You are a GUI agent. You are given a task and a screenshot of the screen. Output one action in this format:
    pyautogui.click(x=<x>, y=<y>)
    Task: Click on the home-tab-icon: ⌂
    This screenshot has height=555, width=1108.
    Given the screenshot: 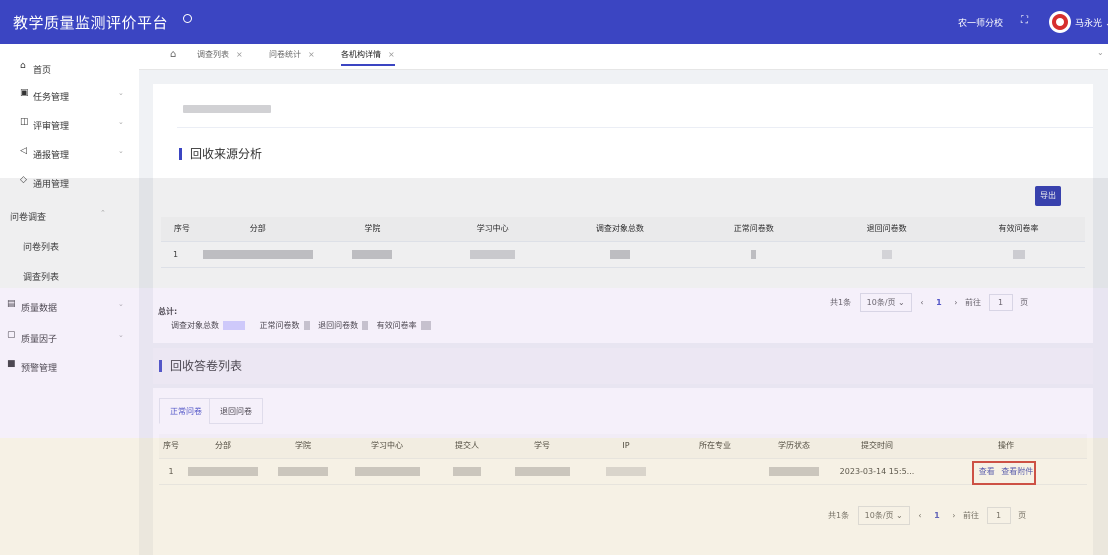 What is the action you would take?
    pyautogui.click(x=173, y=54)
    